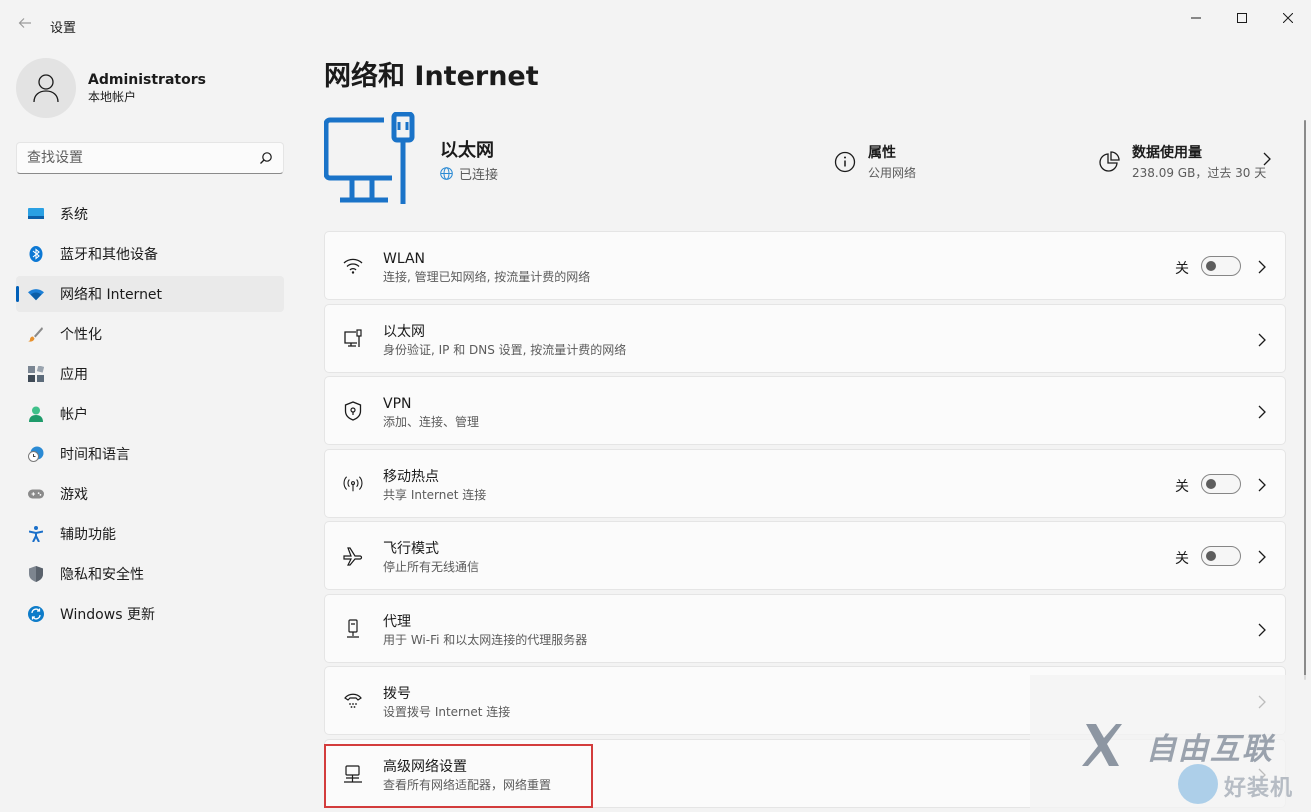 The width and height of the screenshot is (1311, 812). I want to click on properties-button: 属性 公用网络, so click(875, 161).